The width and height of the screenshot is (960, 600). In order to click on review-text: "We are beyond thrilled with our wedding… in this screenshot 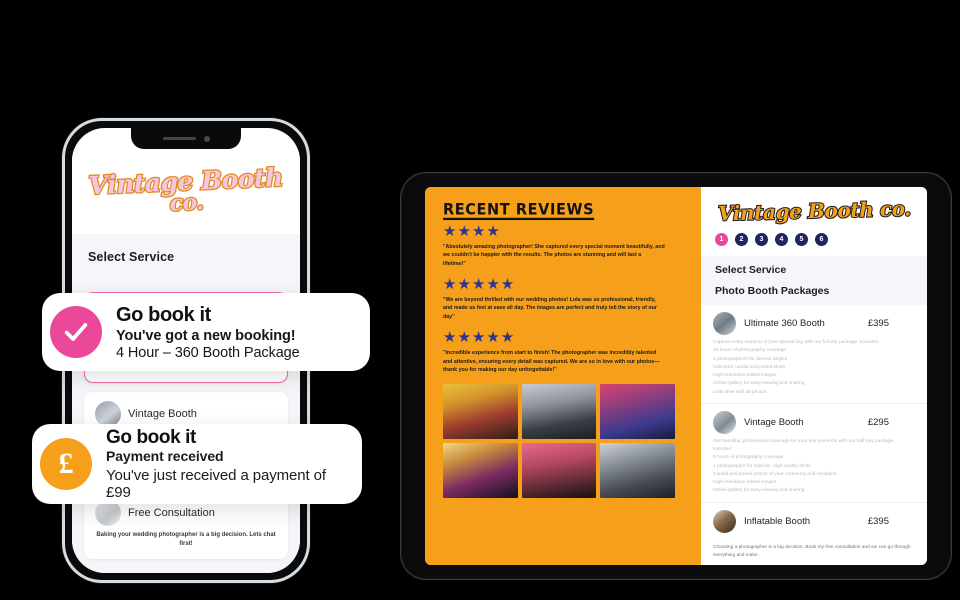, I will do `click(550, 308)`.